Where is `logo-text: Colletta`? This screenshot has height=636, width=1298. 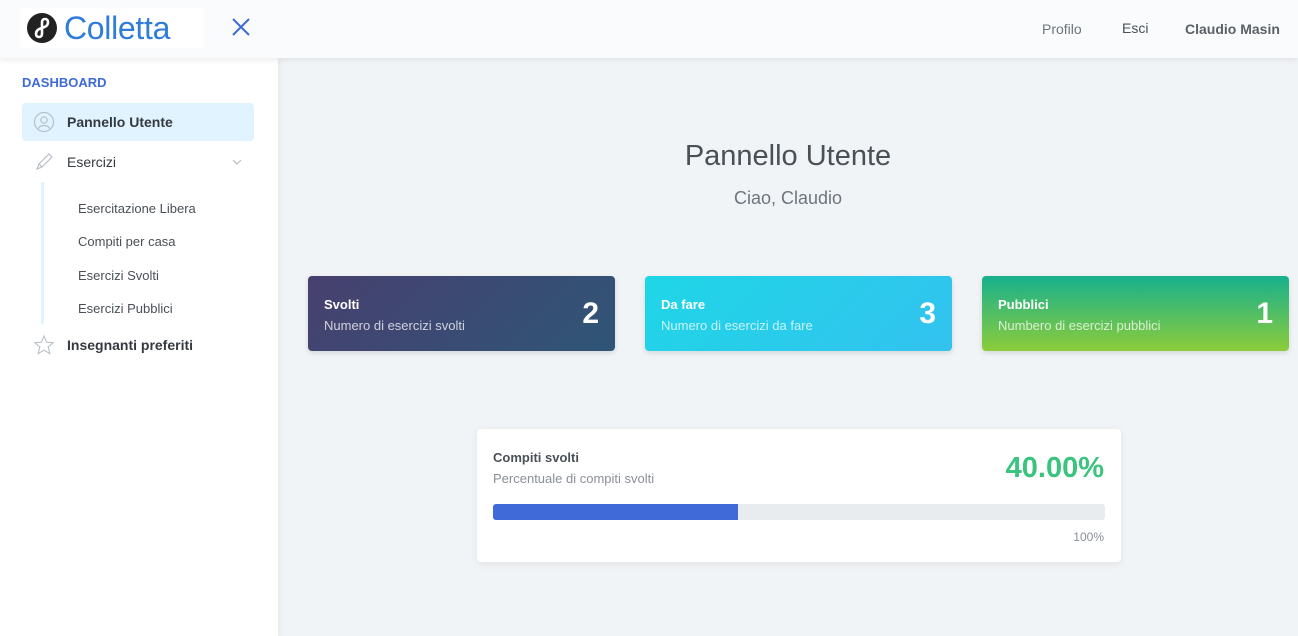 logo-text: Colletta is located at coordinates (117, 27).